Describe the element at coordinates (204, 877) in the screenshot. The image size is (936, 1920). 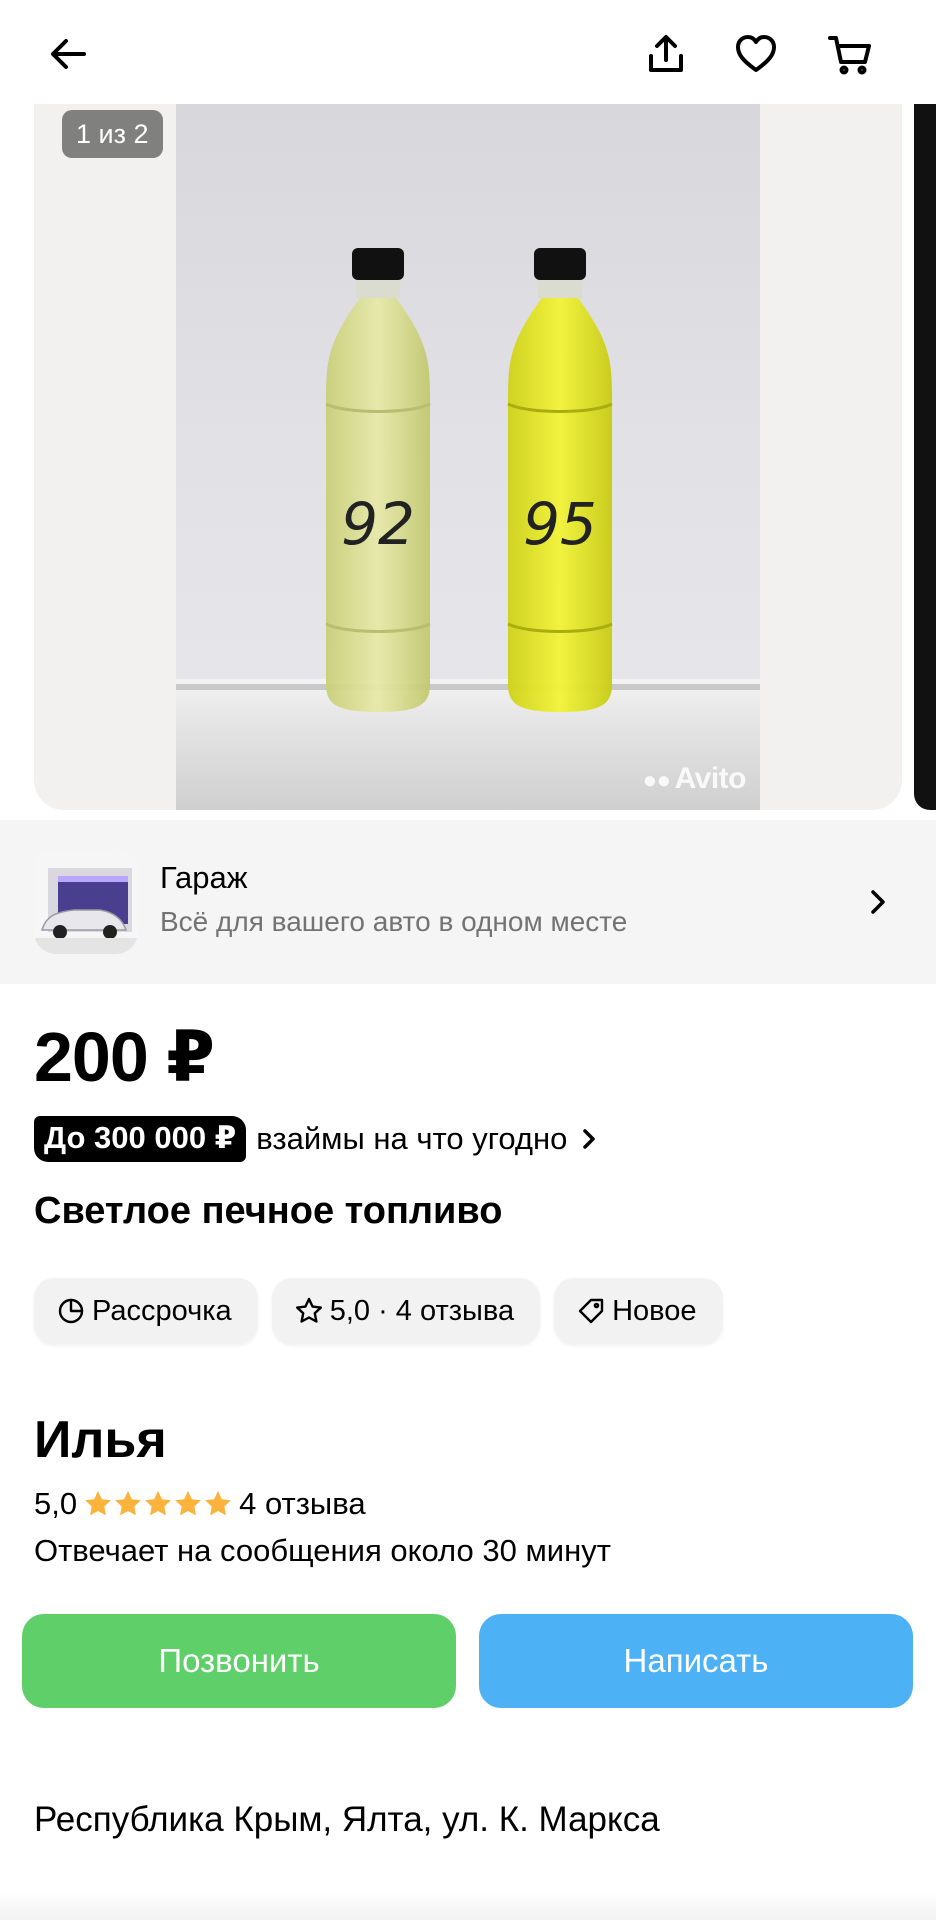
I see `shop-name: Гараж` at that location.